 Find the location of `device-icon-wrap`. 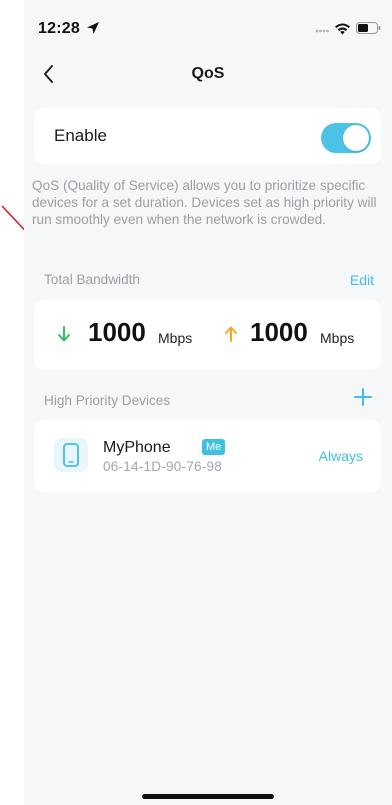

device-icon-wrap is located at coordinates (71, 455).